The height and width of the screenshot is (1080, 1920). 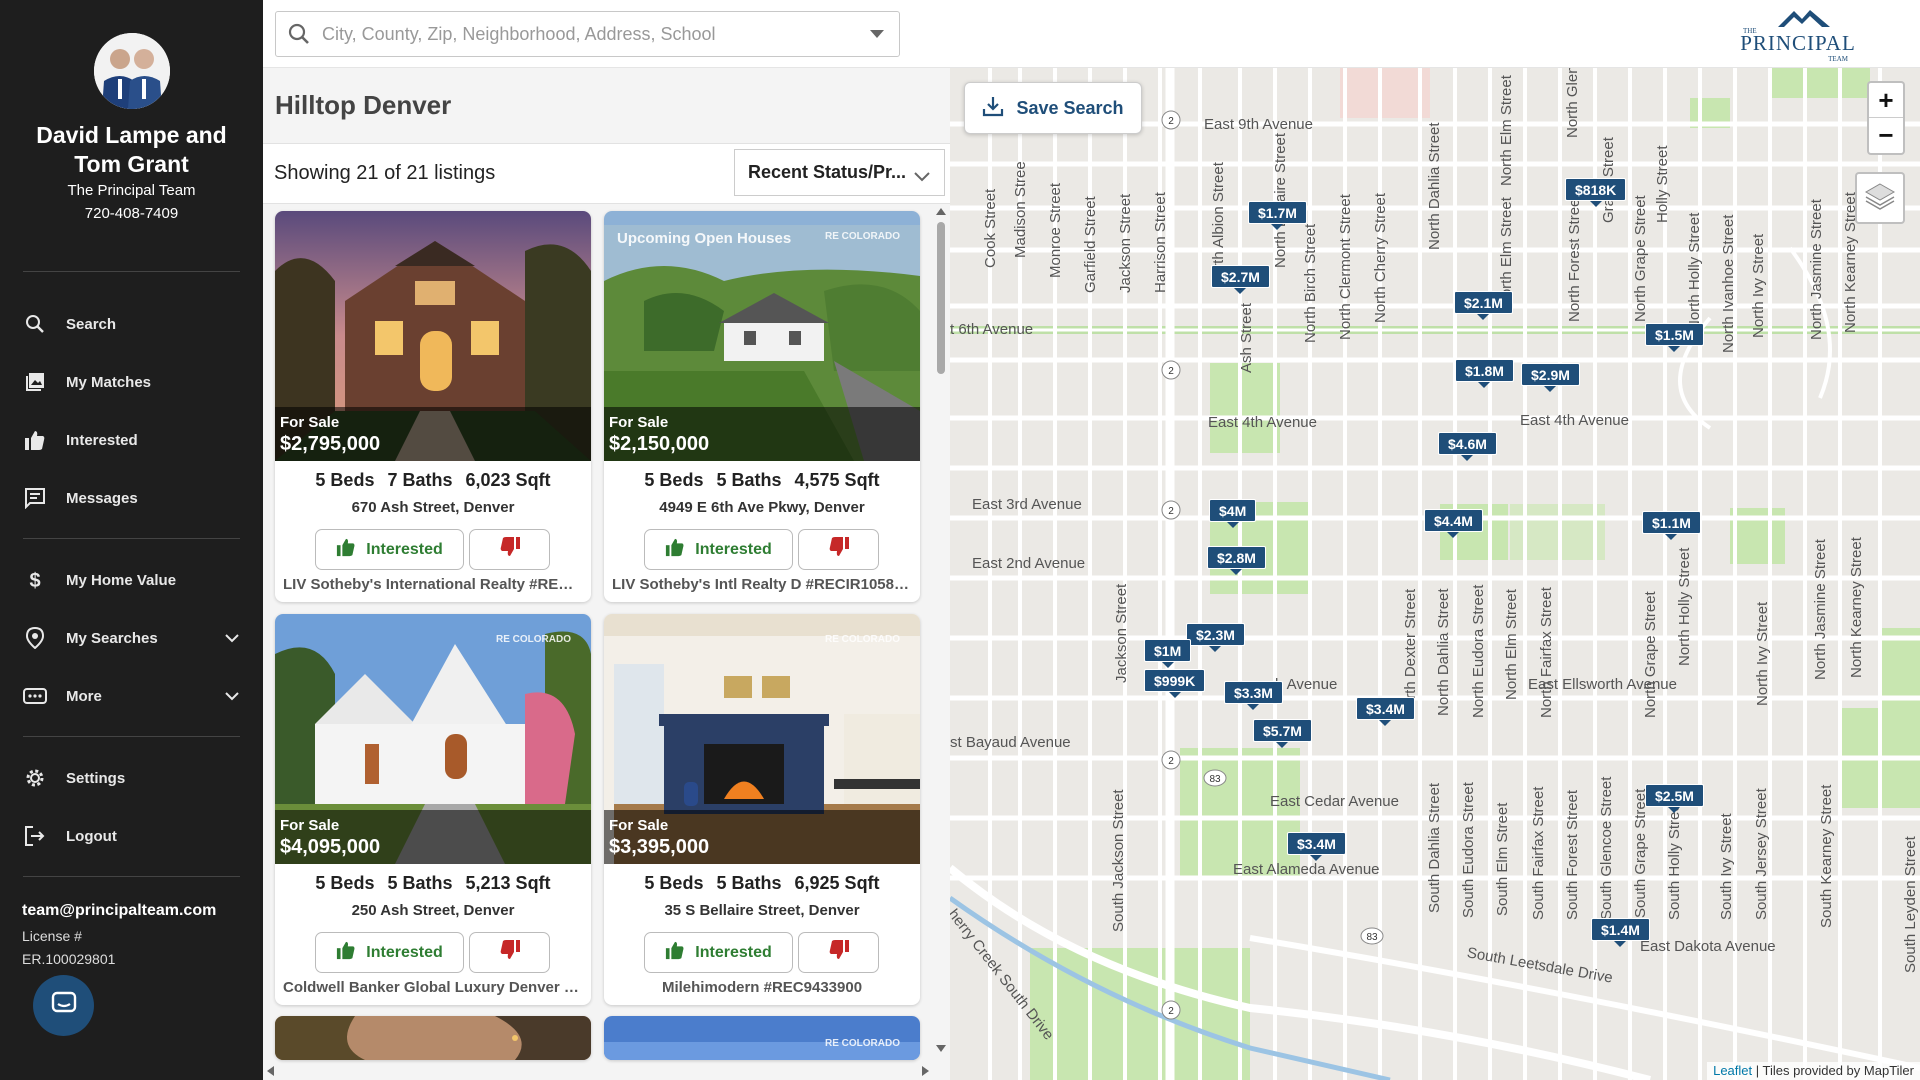 I want to click on road-label: Jackson Street, so click(x=1121, y=633).